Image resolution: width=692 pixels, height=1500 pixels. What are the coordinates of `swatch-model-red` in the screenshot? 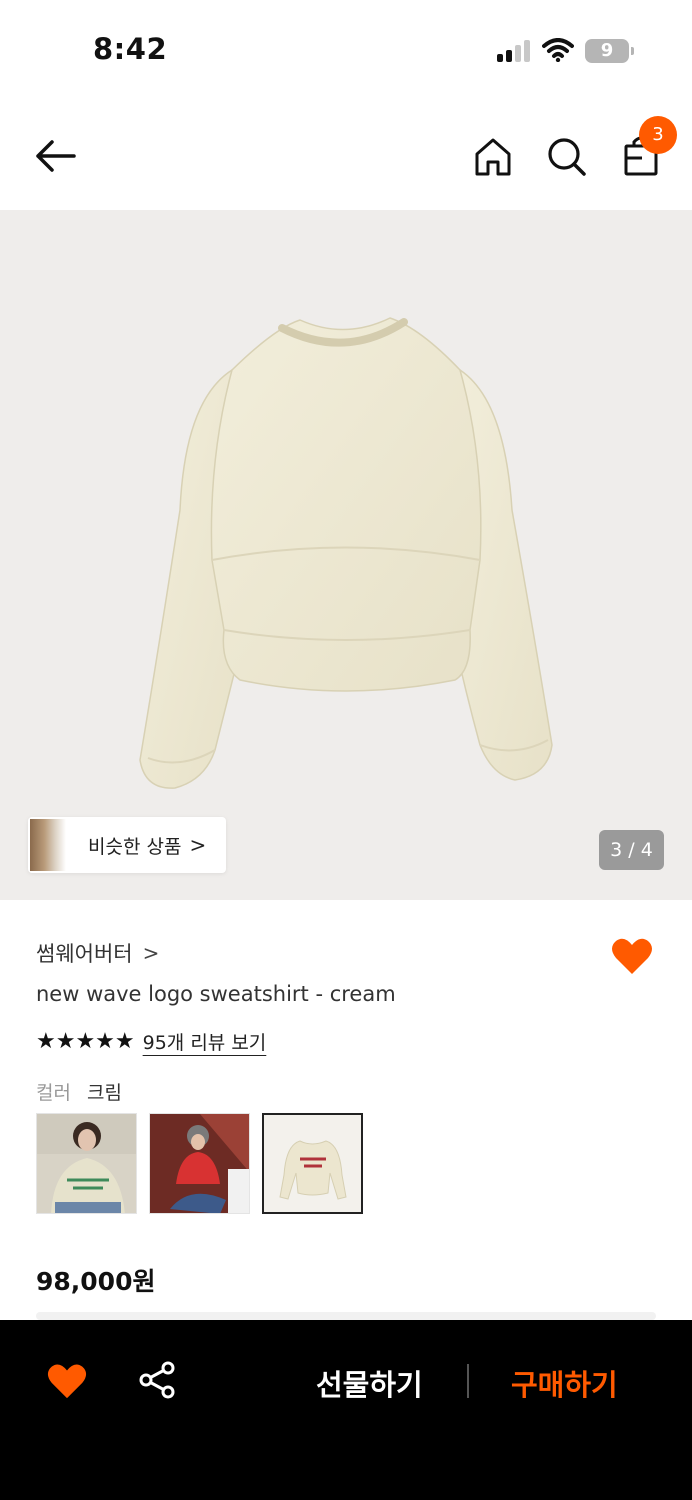 It's located at (199, 1163).